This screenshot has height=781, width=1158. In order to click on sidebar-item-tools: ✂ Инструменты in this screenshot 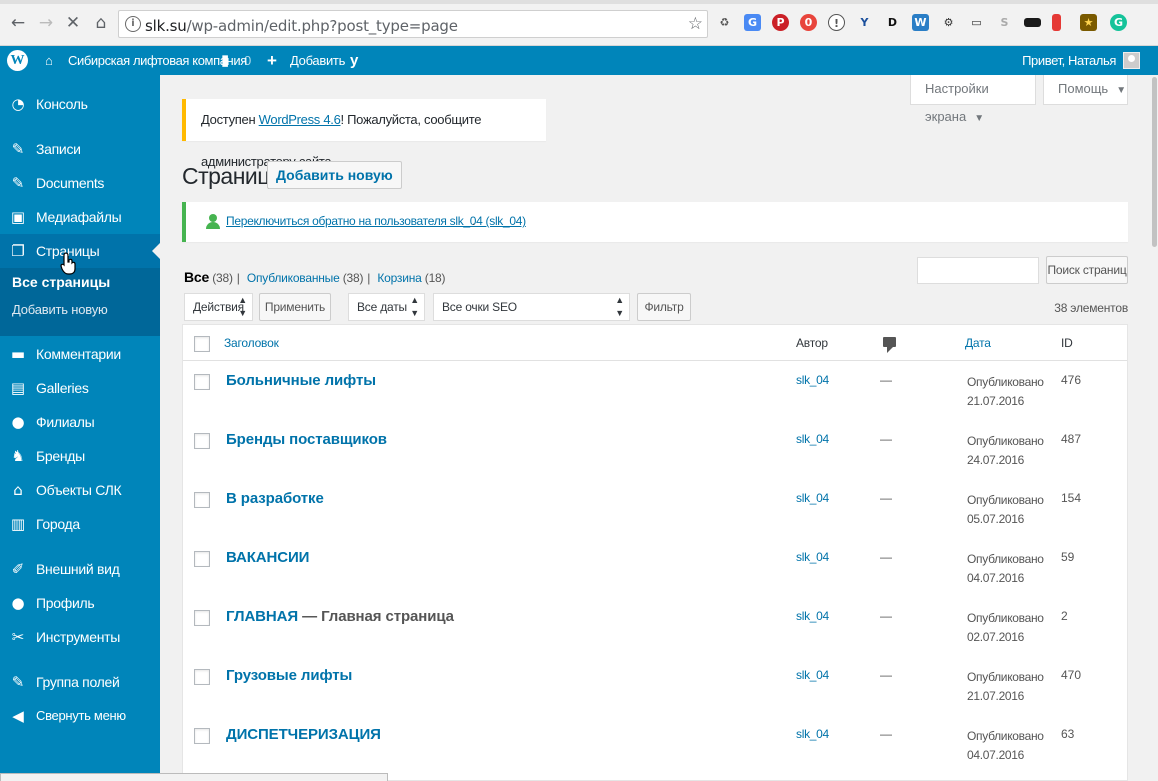, I will do `click(80, 637)`.